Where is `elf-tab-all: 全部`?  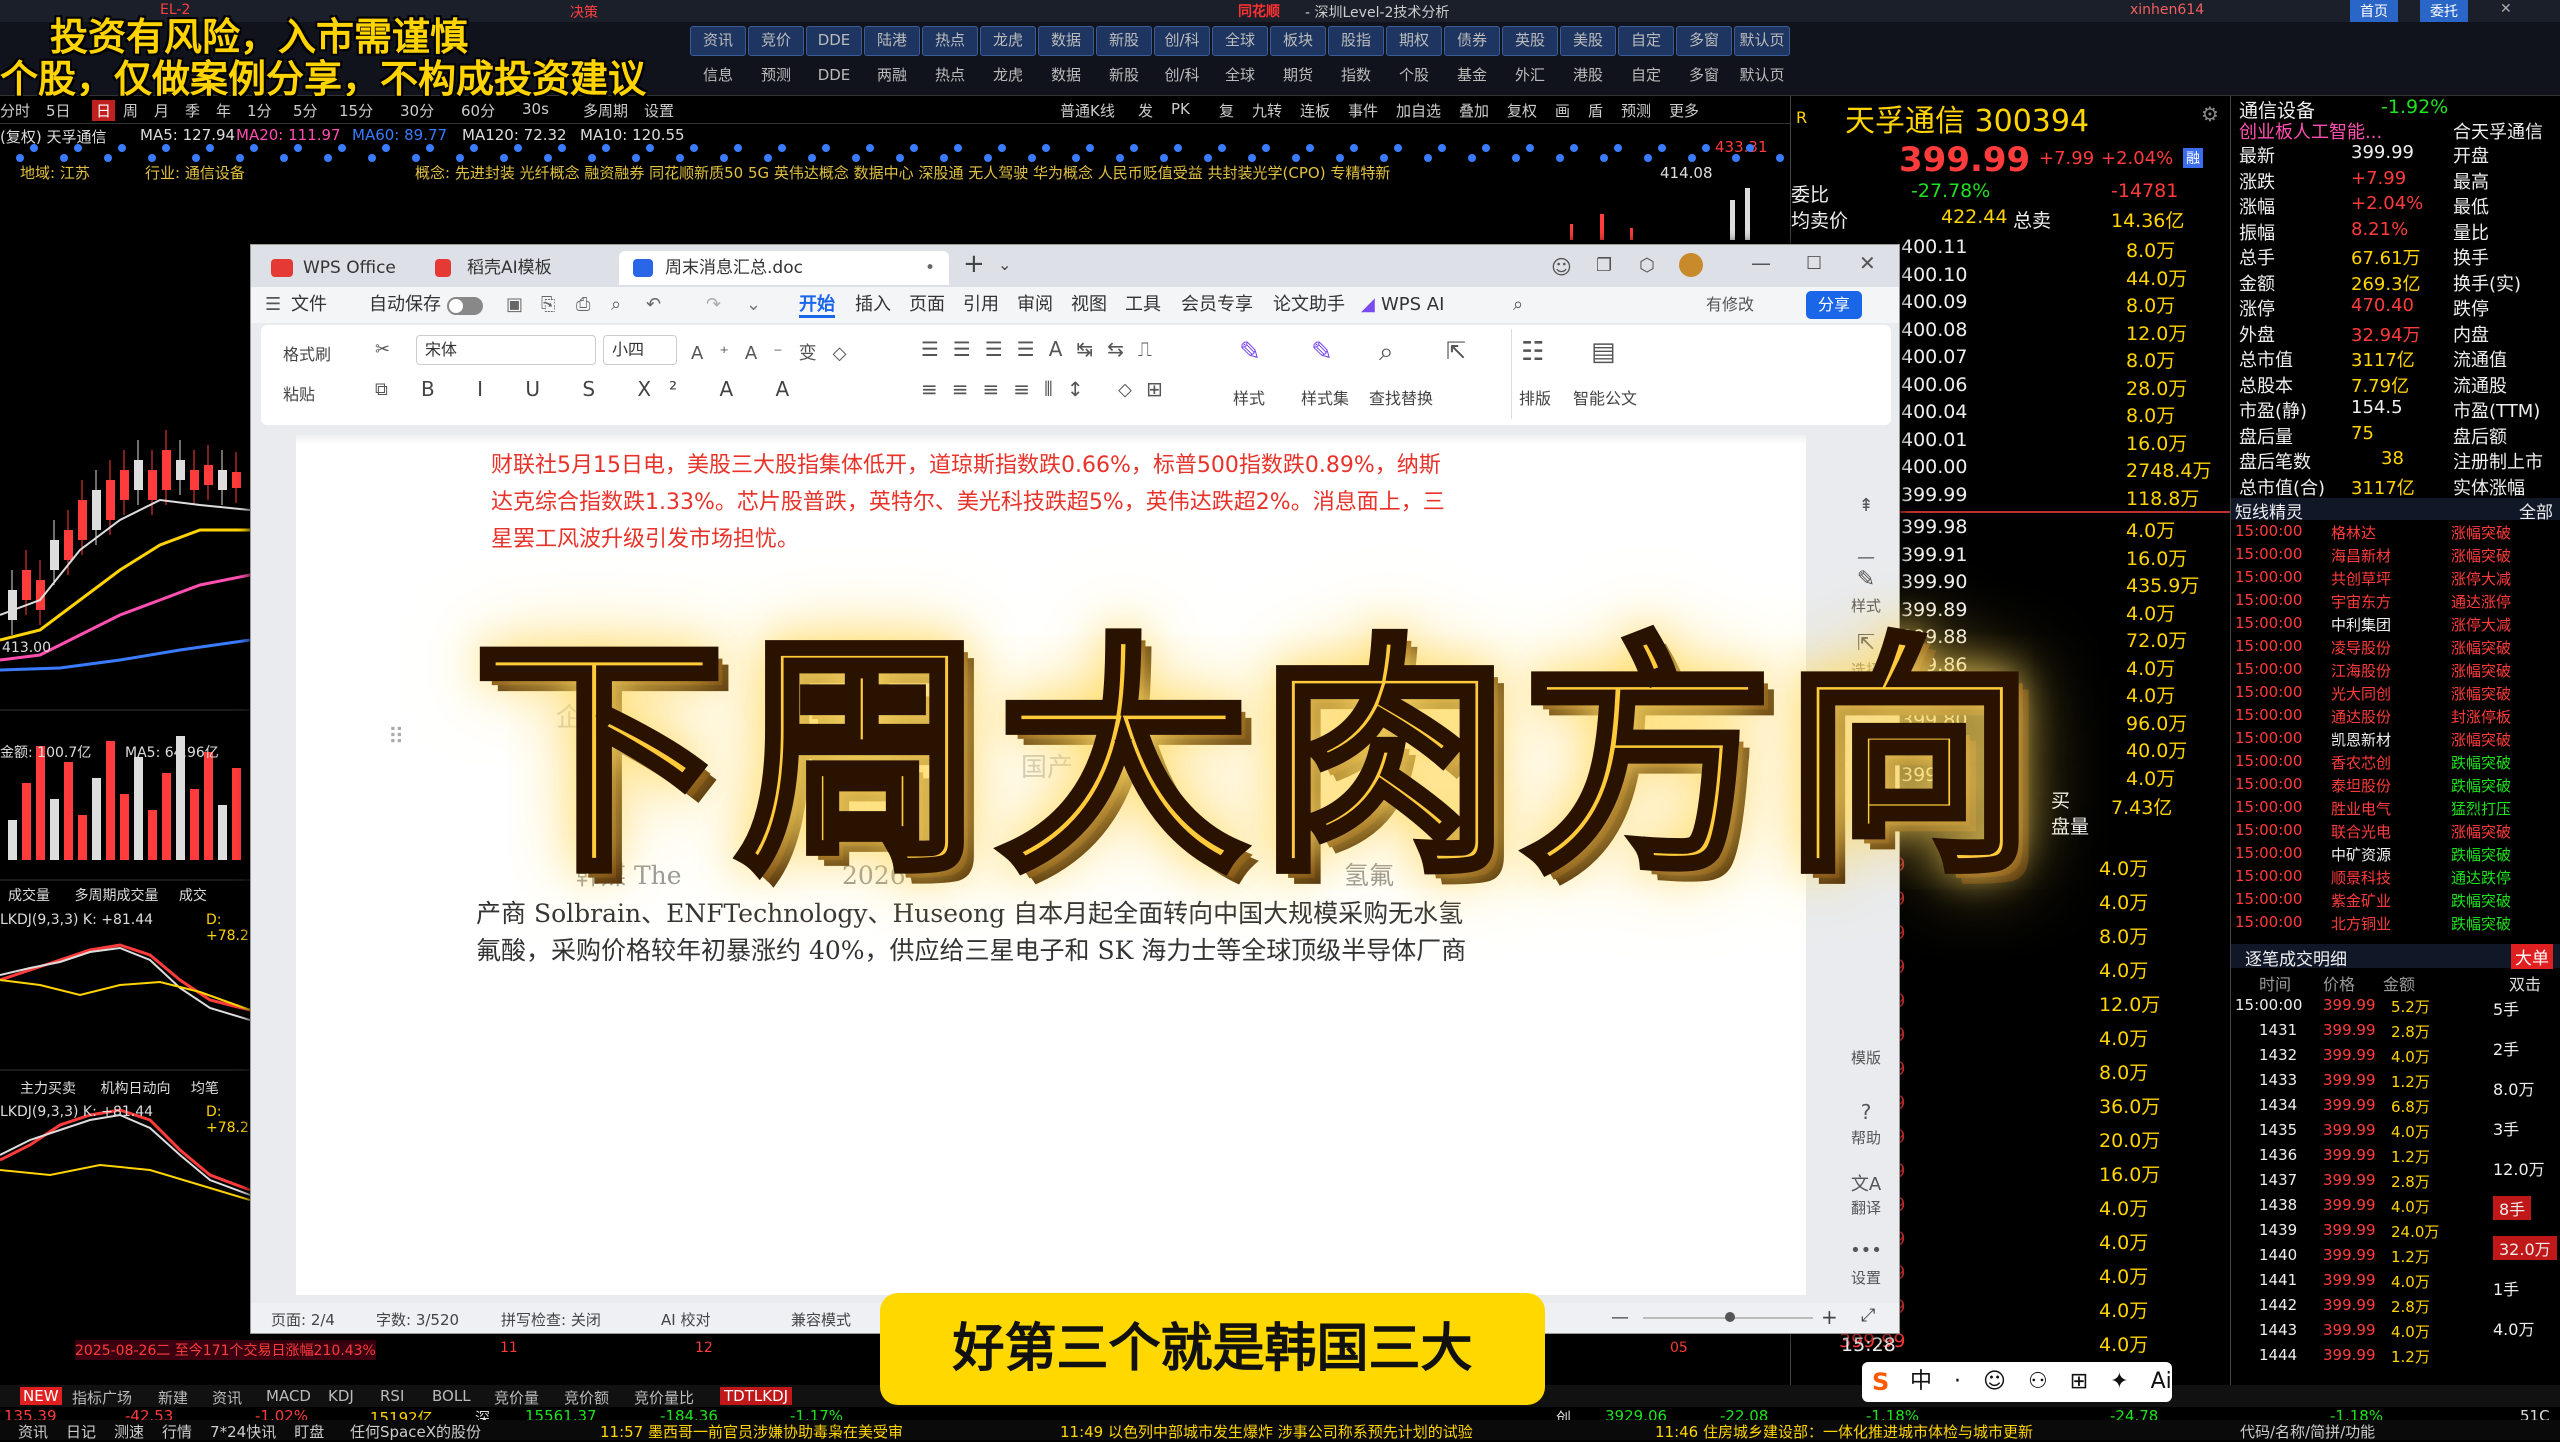 elf-tab-all: 全部 is located at coordinates (2536, 510).